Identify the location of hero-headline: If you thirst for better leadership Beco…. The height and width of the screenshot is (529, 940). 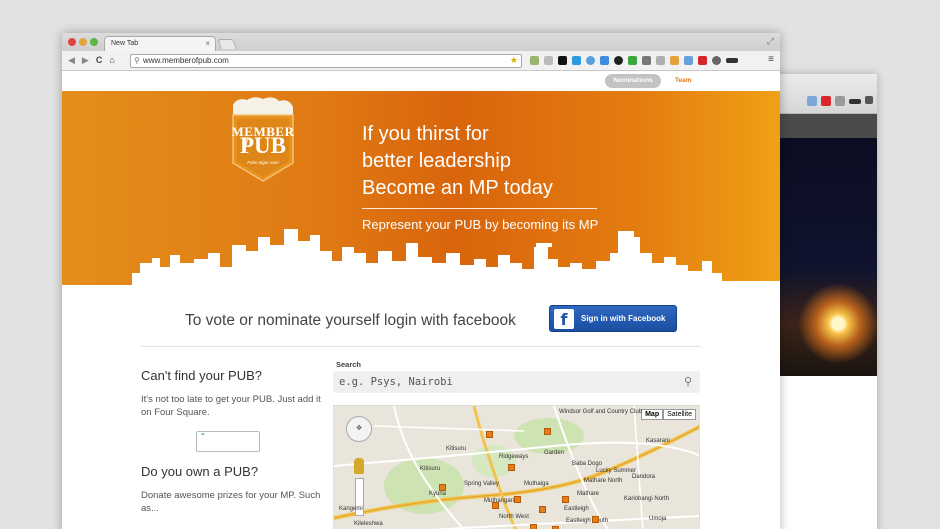
(457, 161).